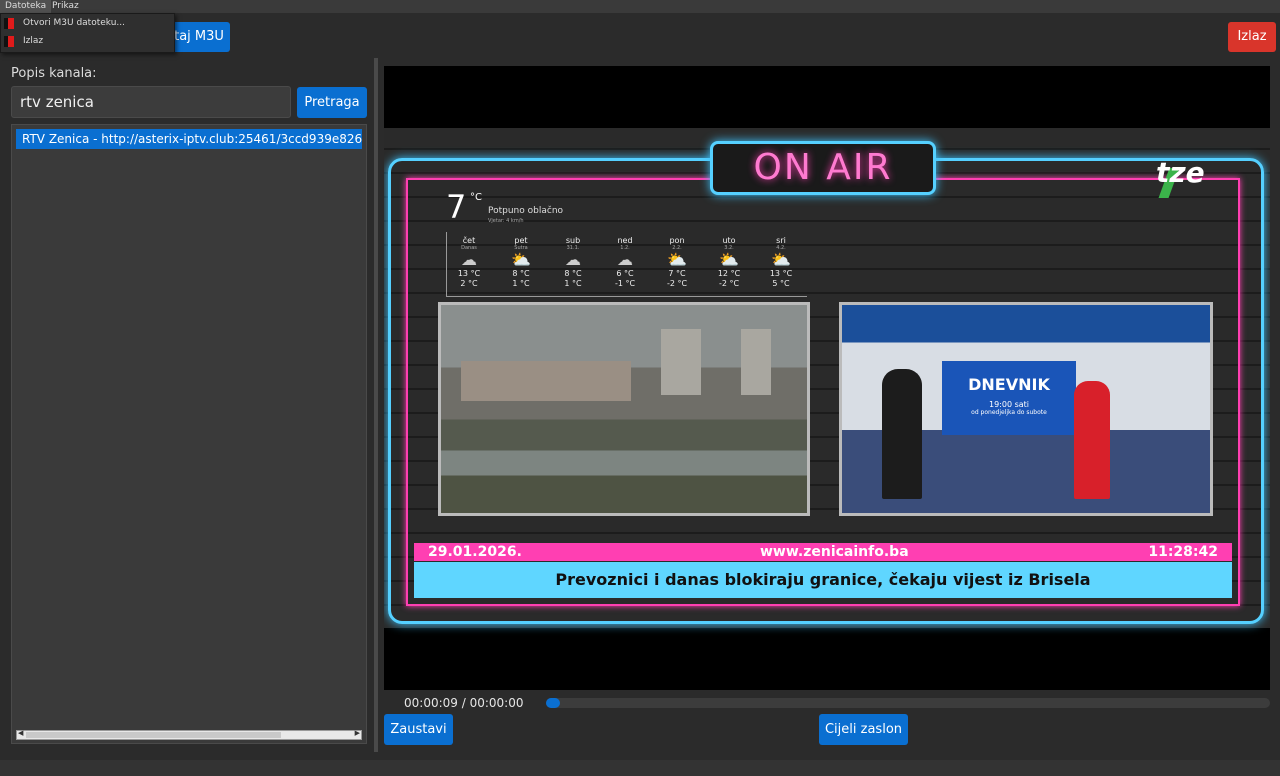  What do you see at coordinates (863, 729) in the screenshot?
I see `fullscreen-button: Cijeli zaslon` at bounding box center [863, 729].